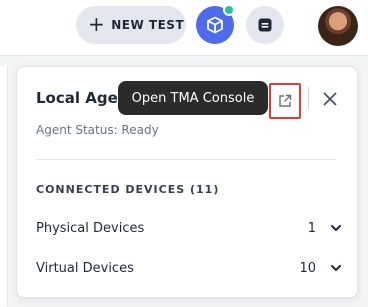 The height and width of the screenshot is (307, 368). I want to click on agent-status-text: Agent Status: Ready, so click(97, 130).